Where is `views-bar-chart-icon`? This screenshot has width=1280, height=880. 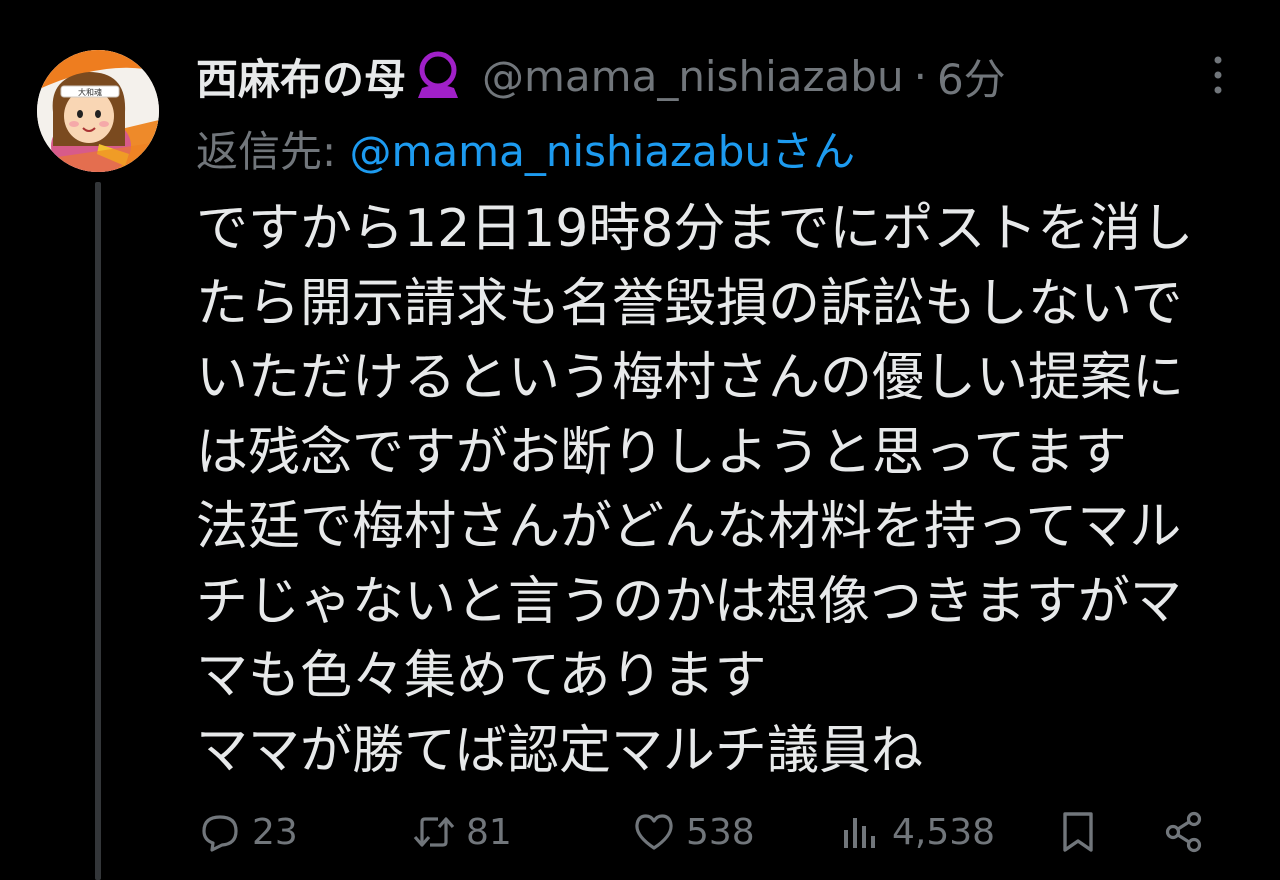 views-bar-chart-icon is located at coordinates (859, 833).